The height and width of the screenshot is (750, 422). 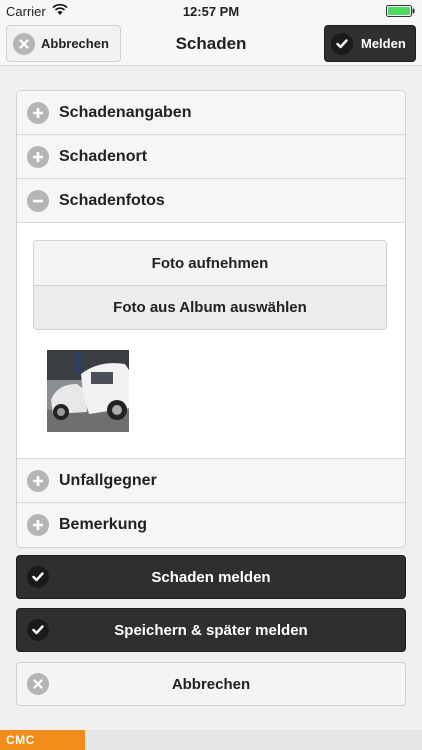 I want to click on choose-from-album-button: Foto aus Album auswählen, so click(x=210, y=307).